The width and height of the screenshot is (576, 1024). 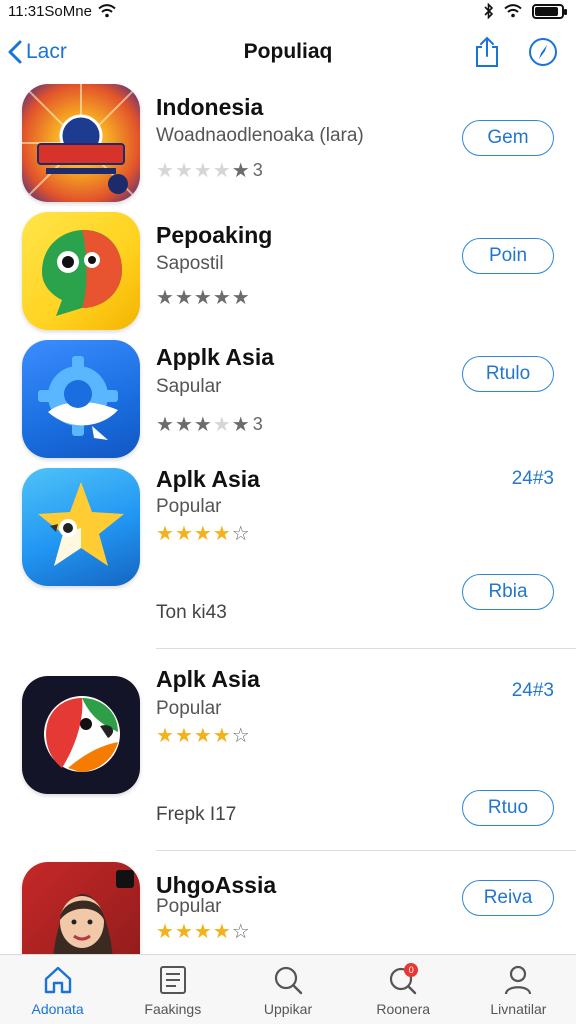 I want to click on tab-label: Adonata, so click(x=57, y=1009).